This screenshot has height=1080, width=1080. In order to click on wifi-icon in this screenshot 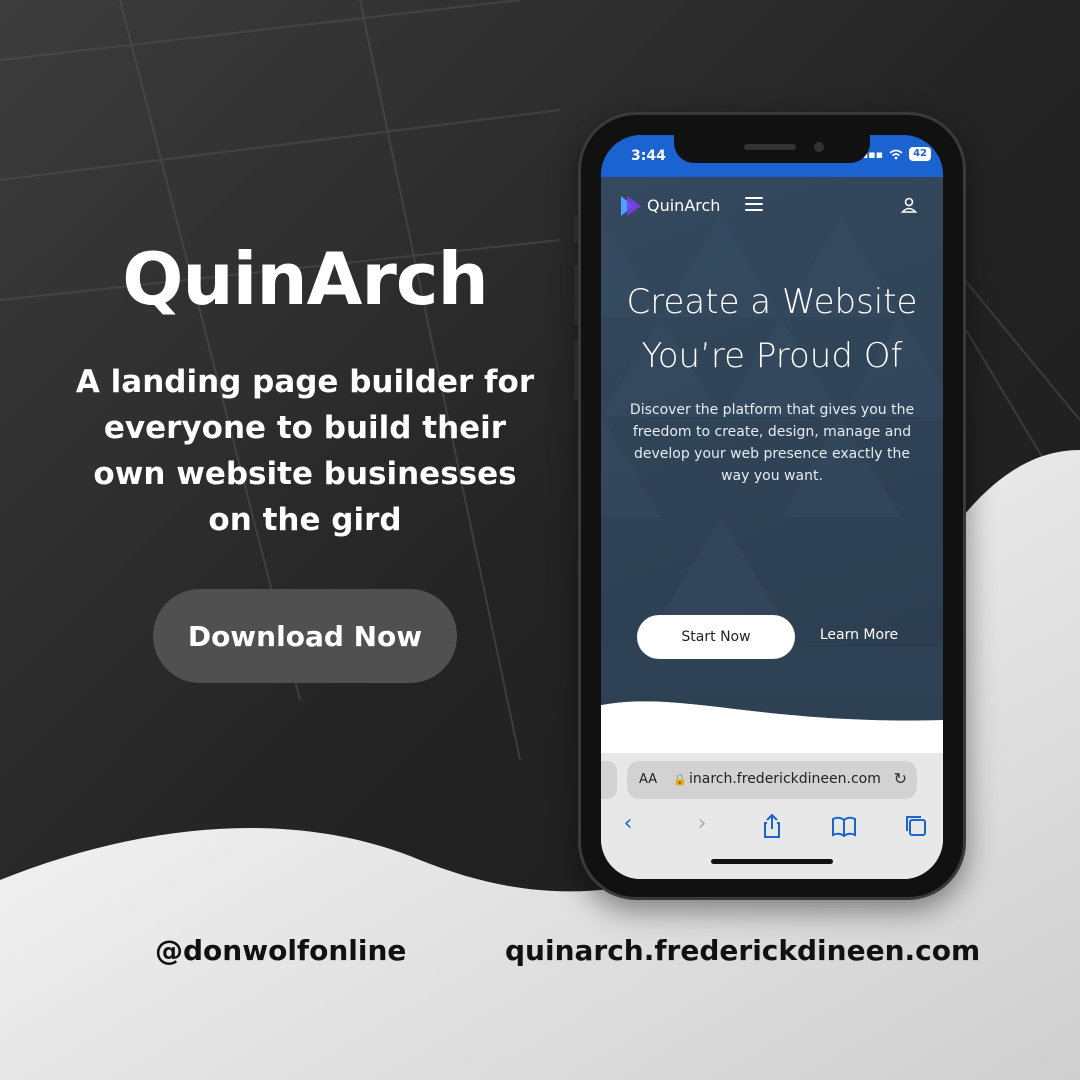, I will do `click(896, 154)`.